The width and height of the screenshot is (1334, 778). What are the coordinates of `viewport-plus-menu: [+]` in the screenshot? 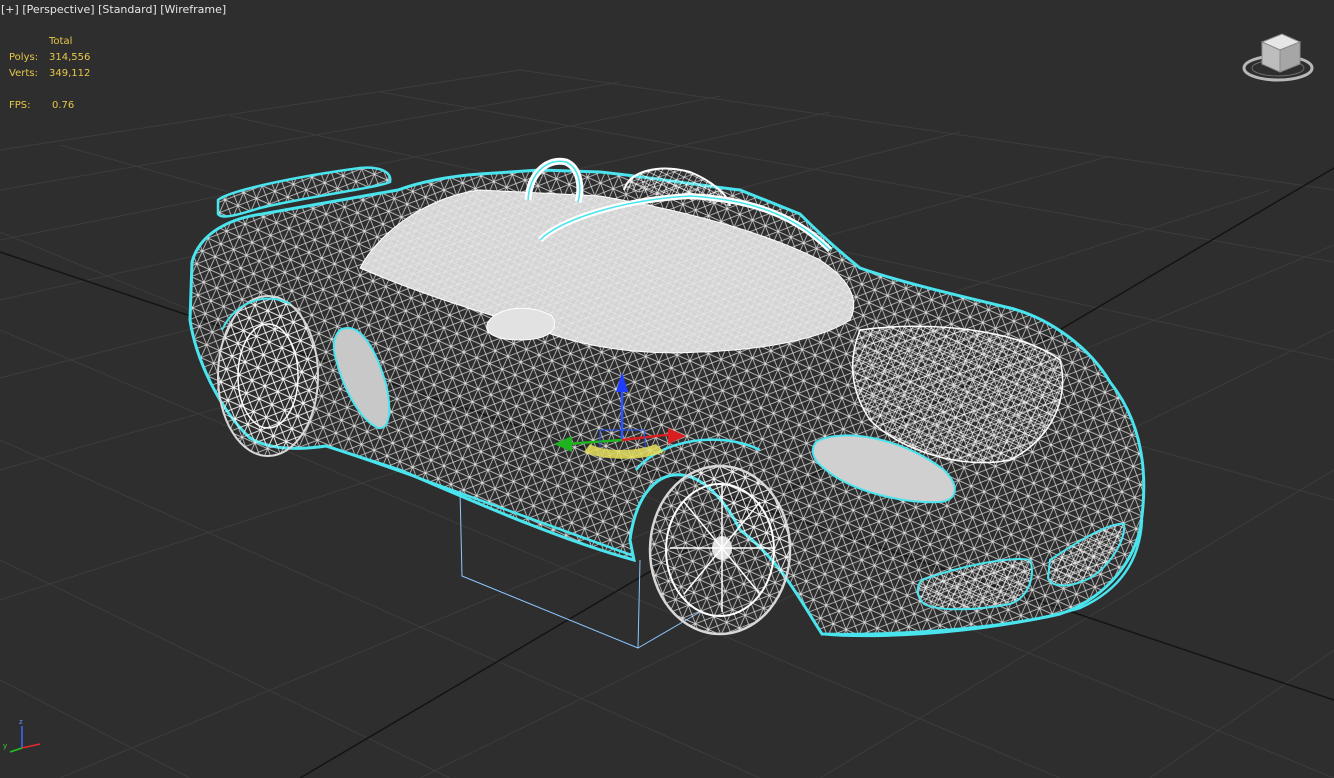 It's located at (10, 9).